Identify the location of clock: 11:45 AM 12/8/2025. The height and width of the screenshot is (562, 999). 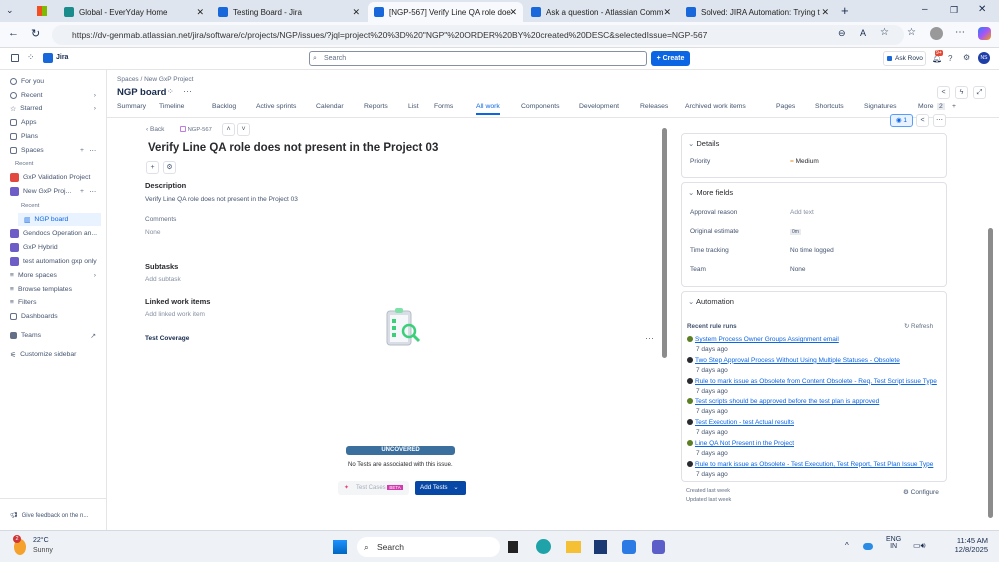
(967, 545).